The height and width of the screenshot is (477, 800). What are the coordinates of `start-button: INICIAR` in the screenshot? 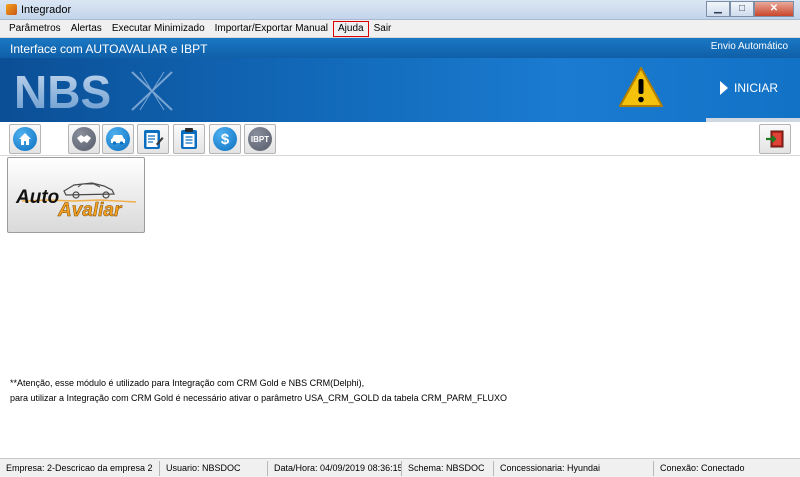 It's located at (753, 88).